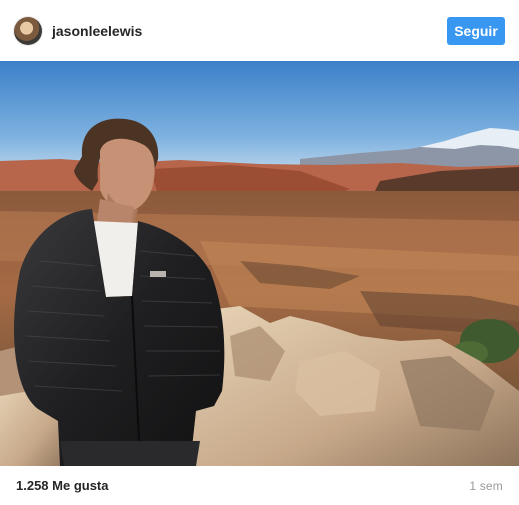  Describe the element at coordinates (259, 30) in the screenshot. I see `post-header: jasonleelewis Seguir` at that location.